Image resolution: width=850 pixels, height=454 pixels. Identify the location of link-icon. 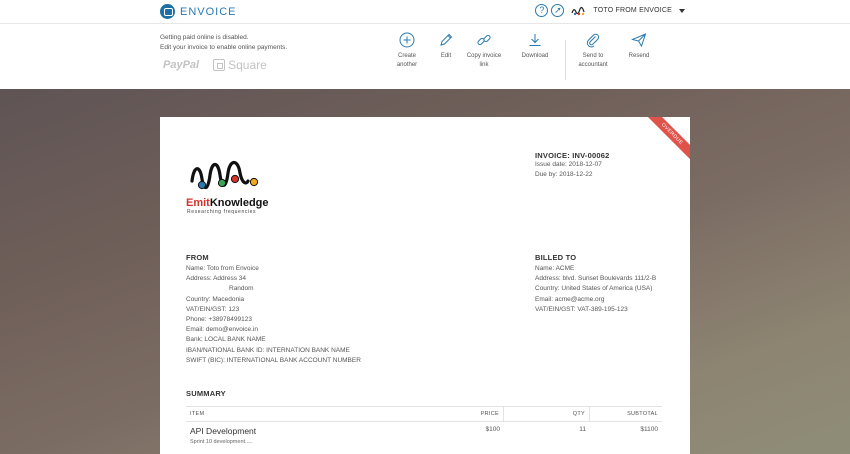
(484, 40).